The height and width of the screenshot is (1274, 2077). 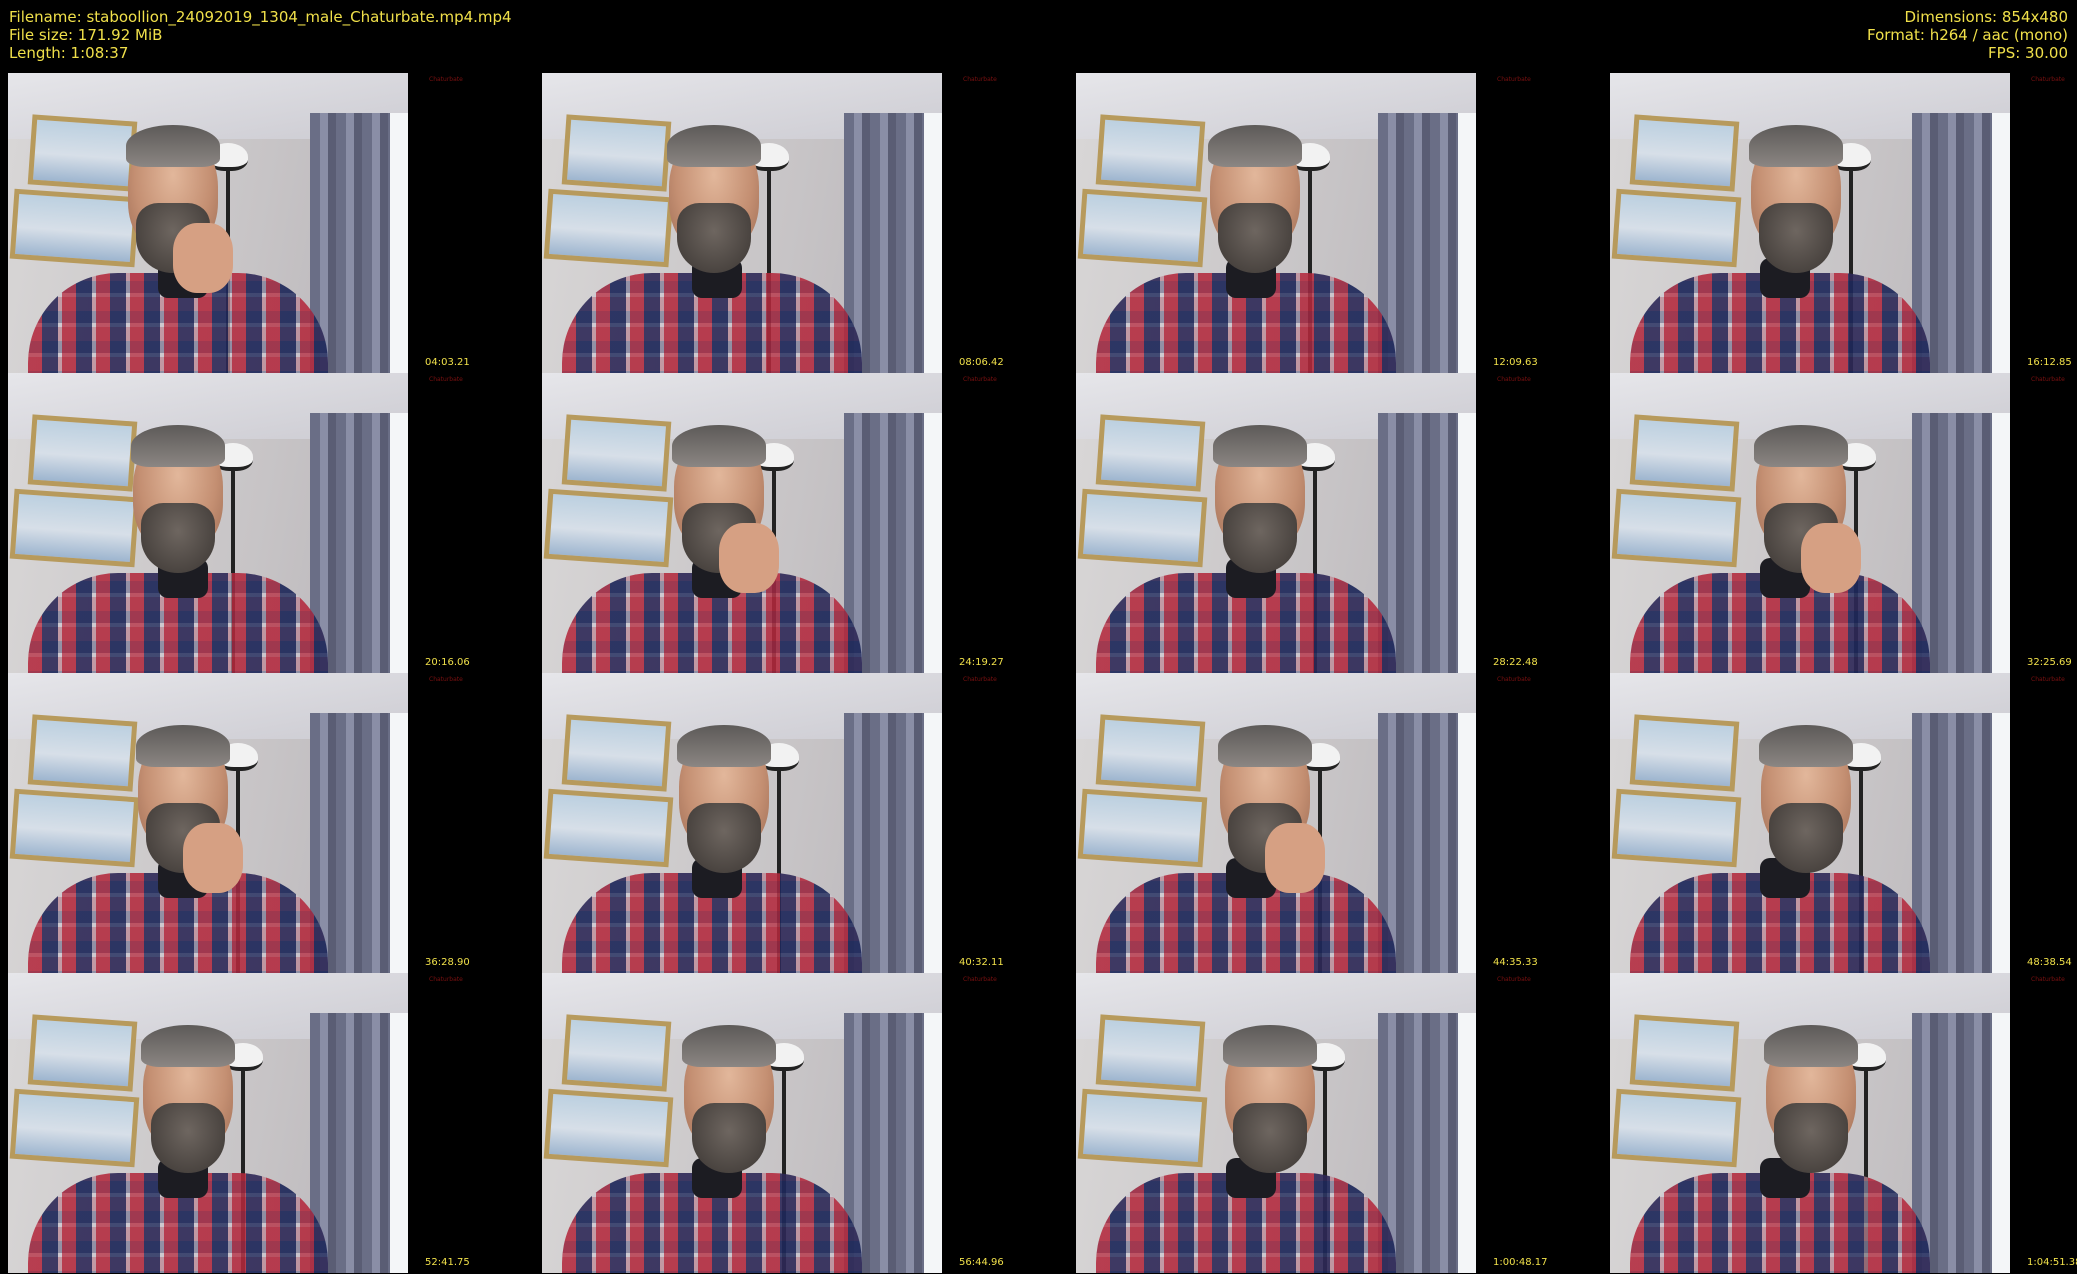 I want to click on timestamp-label: 16:12.85, so click(x=2049, y=362).